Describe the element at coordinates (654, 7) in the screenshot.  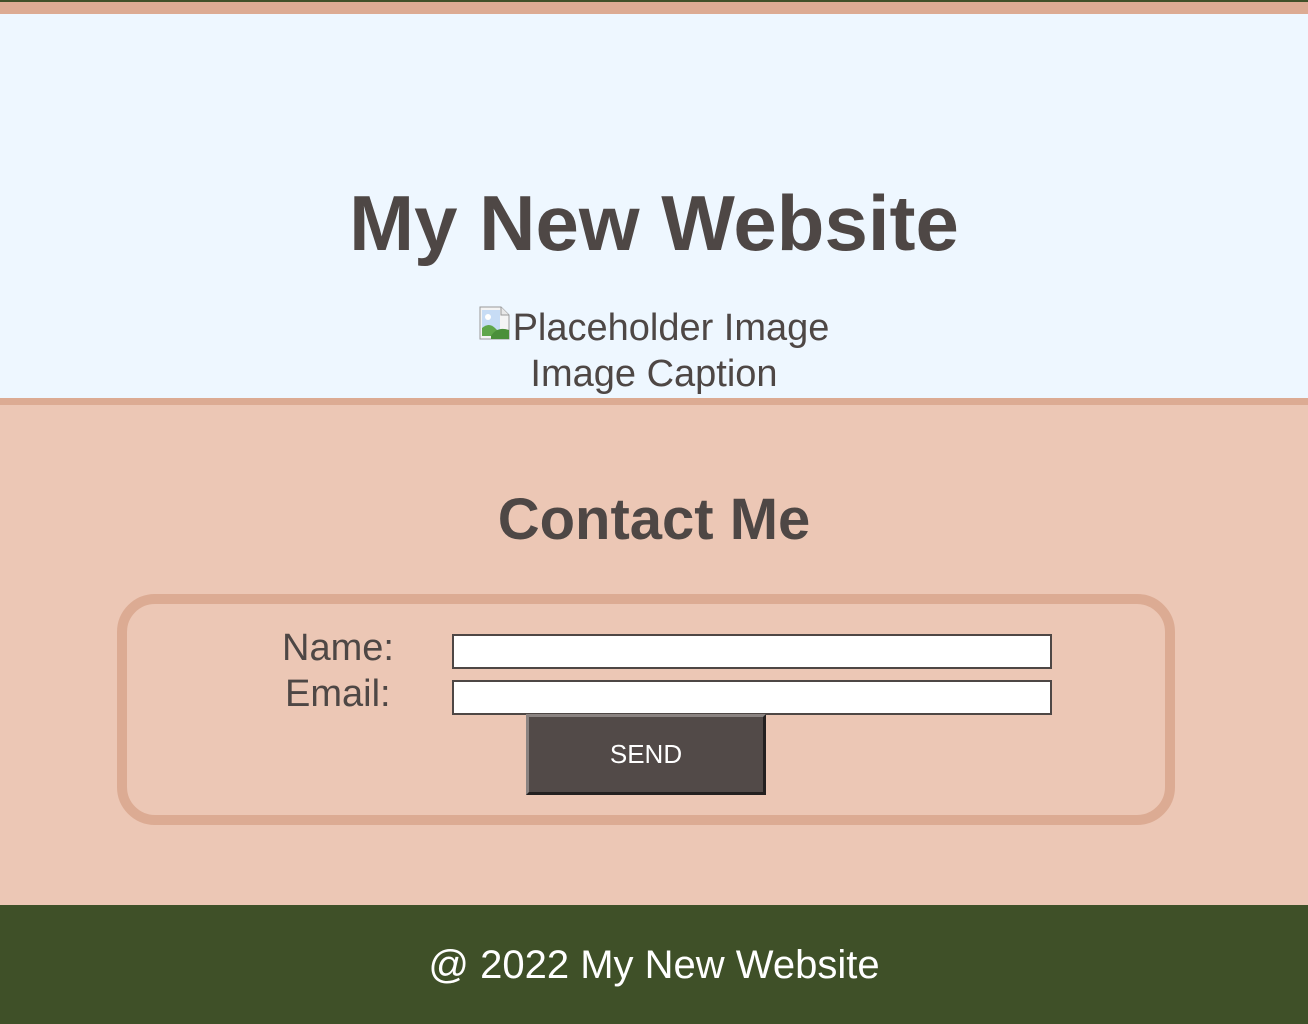
I see `top-accent-strip` at that location.